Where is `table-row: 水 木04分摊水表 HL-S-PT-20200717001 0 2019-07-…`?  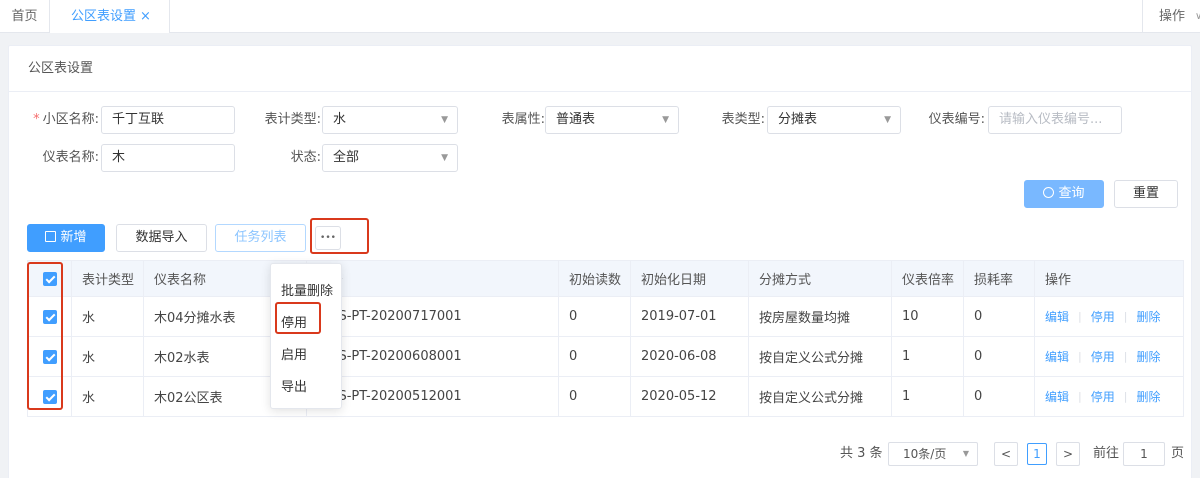
table-row: 水 木04分摊水表 HL-S-PT-20200717001 0 2019-07-… is located at coordinates (605, 317).